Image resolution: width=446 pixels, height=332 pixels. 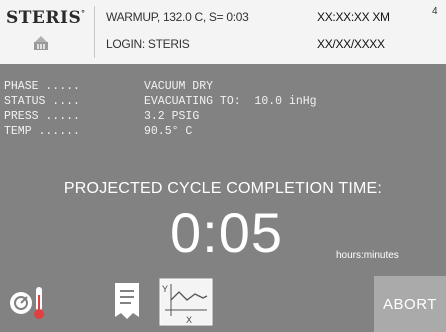 I want to click on sensors-button, so click(x=28, y=301).